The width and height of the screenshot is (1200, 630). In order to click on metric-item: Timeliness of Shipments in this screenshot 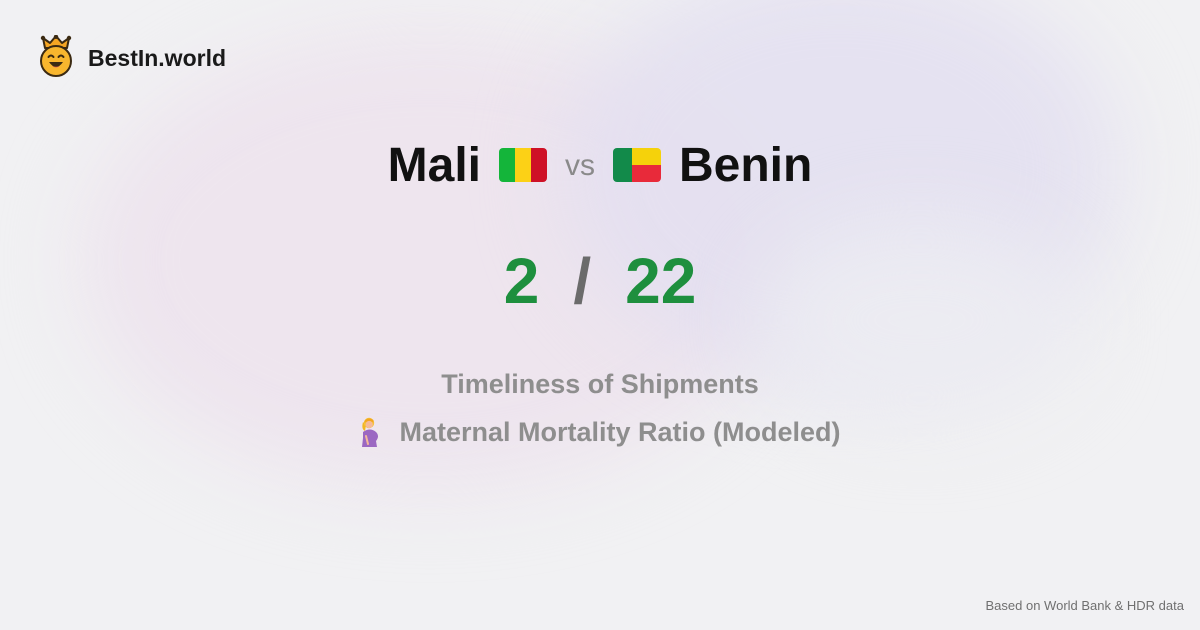, I will do `click(600, 384)`.